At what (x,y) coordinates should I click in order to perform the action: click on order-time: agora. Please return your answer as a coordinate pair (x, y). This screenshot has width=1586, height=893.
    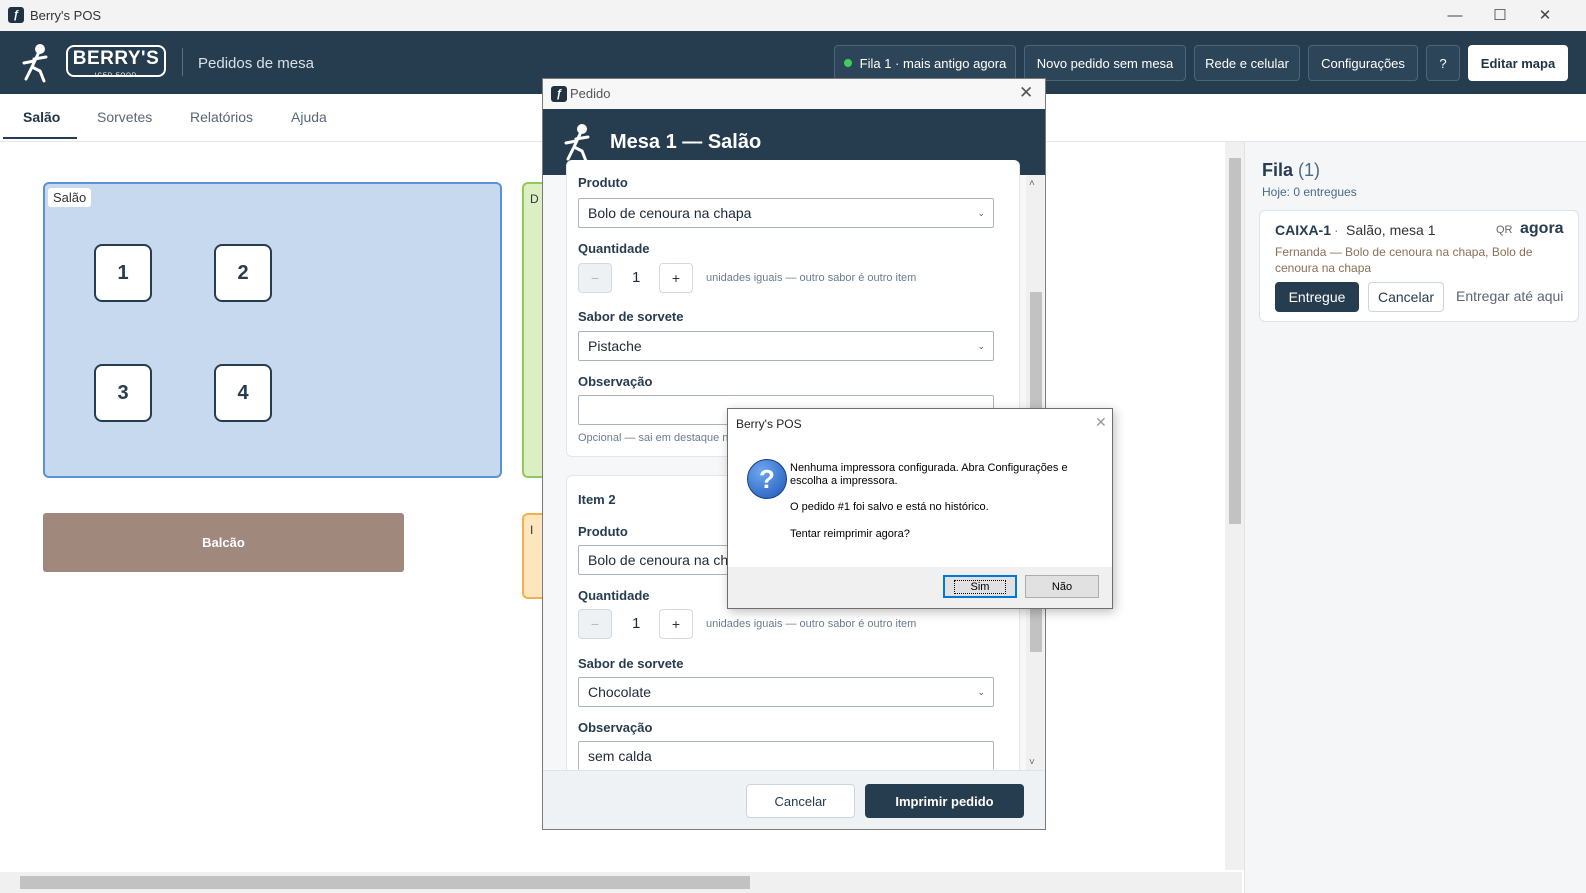
    Looking at the image, I should click on (1542, 228).